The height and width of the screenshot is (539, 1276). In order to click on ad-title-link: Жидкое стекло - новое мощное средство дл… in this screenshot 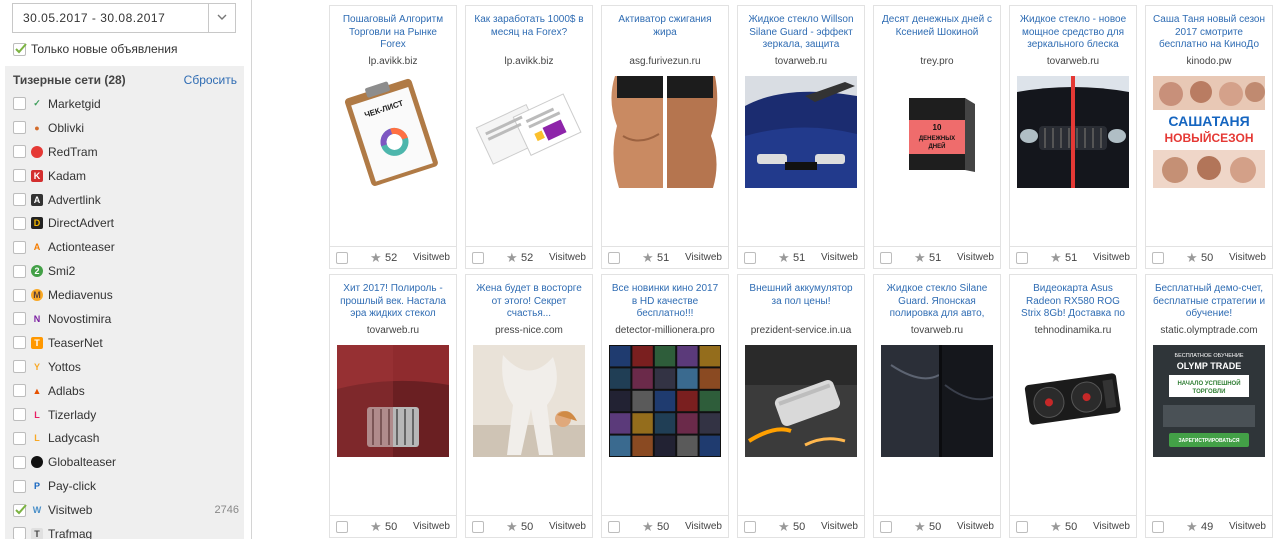, I will do `click(1073, 33)`.